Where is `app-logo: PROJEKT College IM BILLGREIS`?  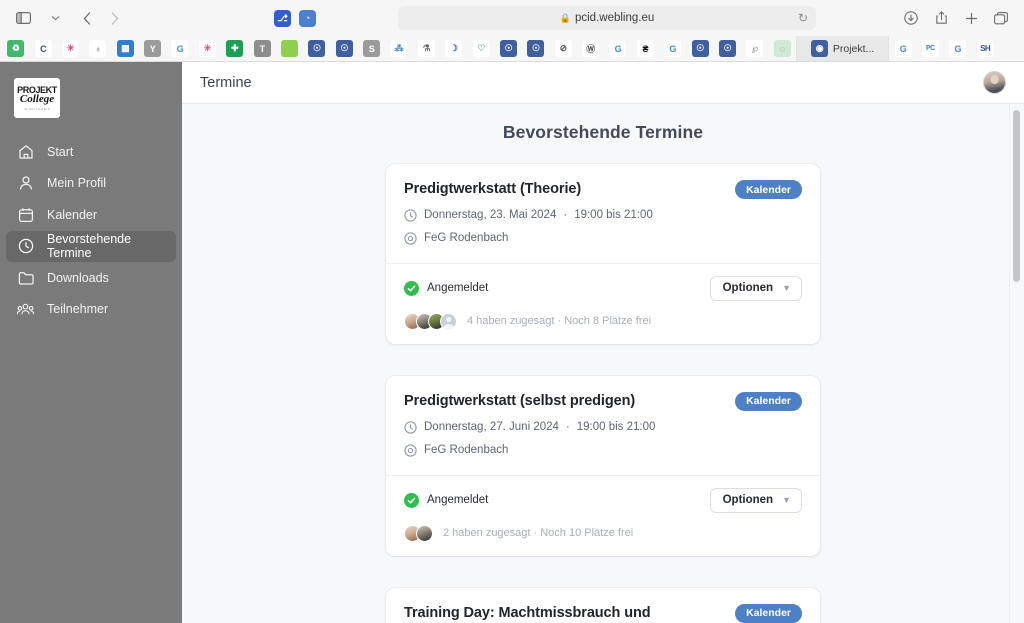
app-logo: PROJEKT College IM BILLGREIS is located at coordinates (37, 98).